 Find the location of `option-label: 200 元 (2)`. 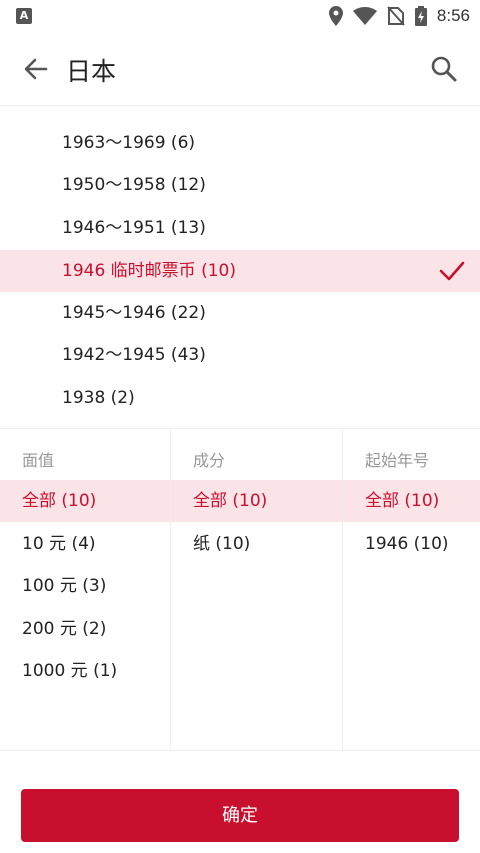

option-label: 200 元 (2) is located at coordinates (64, 629).